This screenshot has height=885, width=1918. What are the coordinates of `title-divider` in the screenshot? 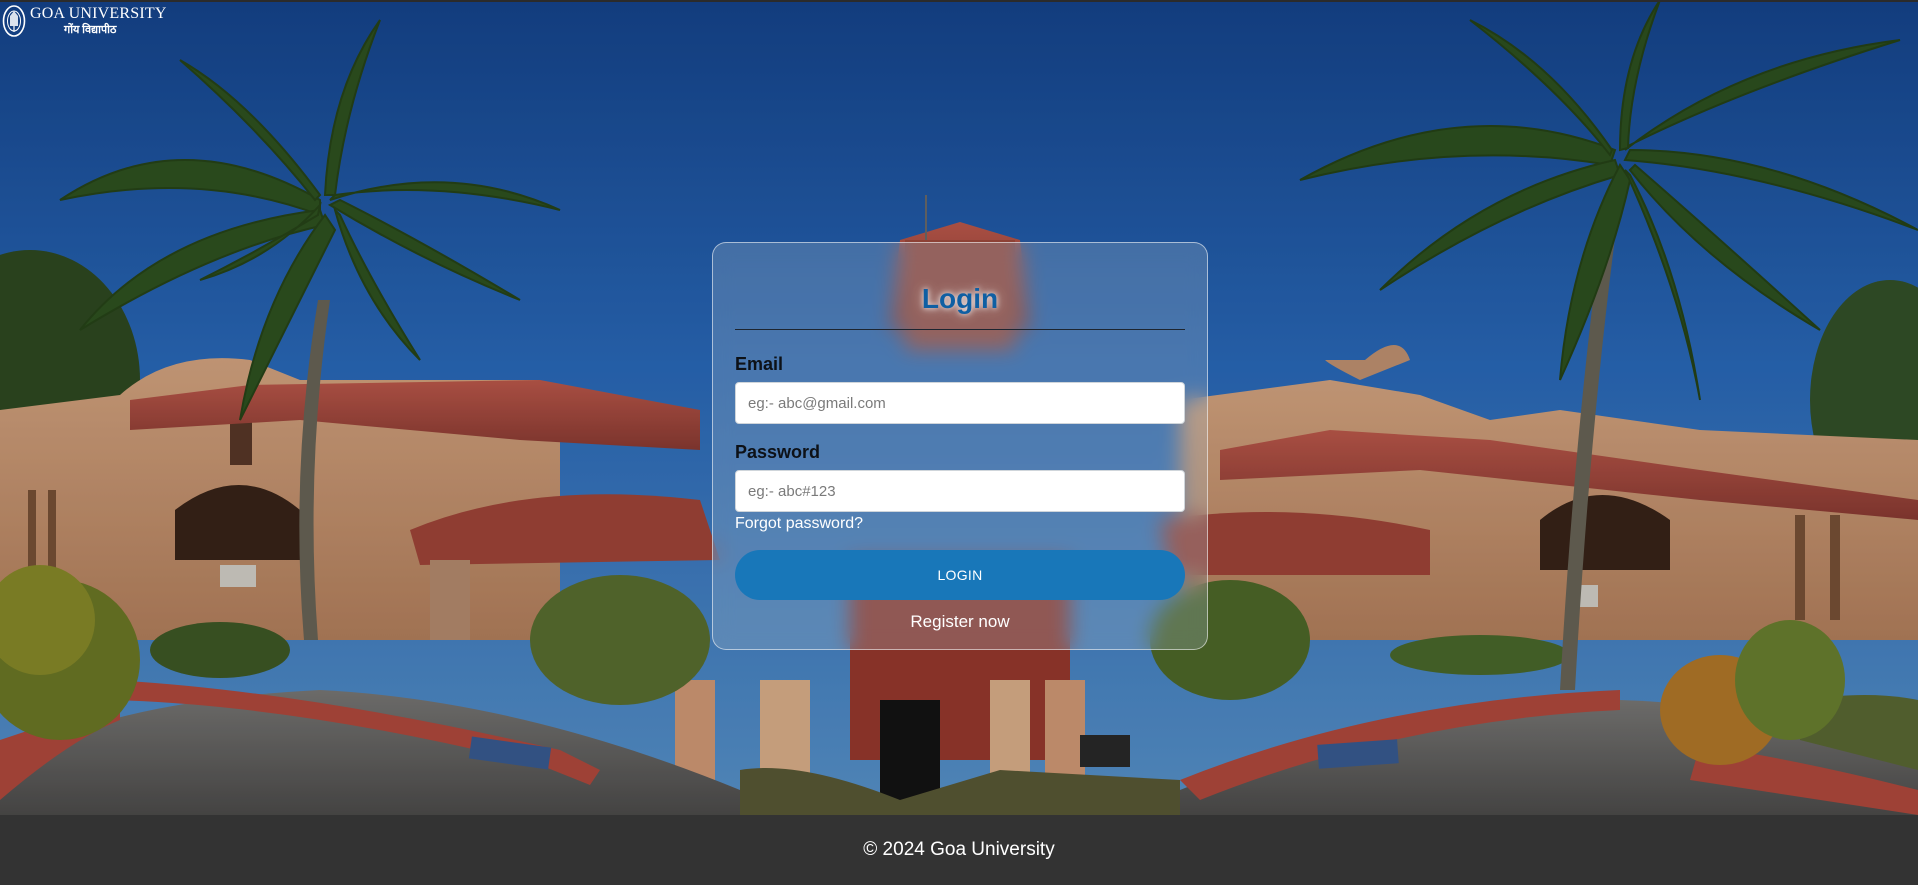 It's located at (960, 329).